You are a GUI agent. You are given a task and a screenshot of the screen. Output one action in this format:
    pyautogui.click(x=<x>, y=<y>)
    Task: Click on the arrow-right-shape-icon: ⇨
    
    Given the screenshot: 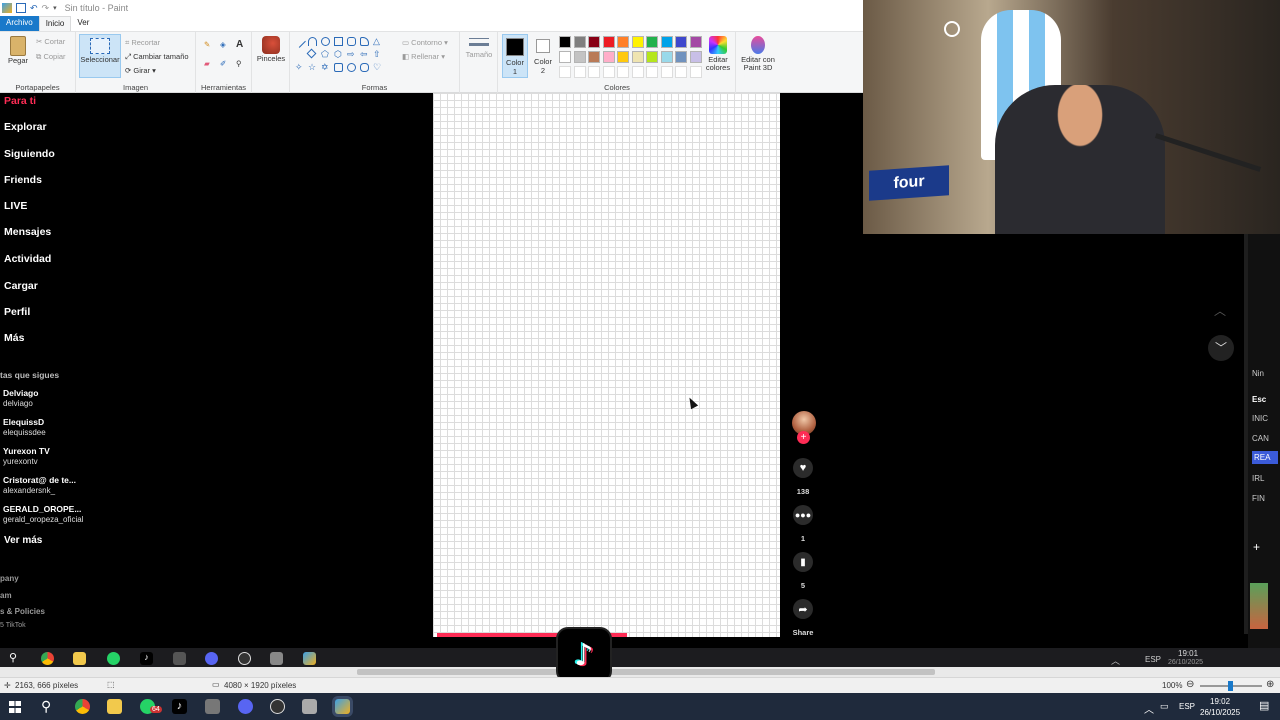 What is the action you would take?
    pyautogui.click(x=351, y=54)
    